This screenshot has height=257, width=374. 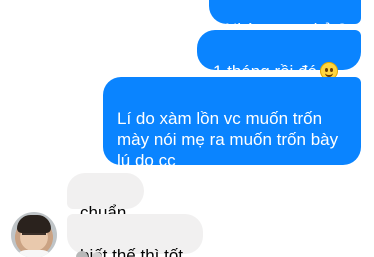 What do you see at coordinates (105, 197) in the screenshot?
I see `incoming-message: chuẩn` at bounding box center [105, 197].